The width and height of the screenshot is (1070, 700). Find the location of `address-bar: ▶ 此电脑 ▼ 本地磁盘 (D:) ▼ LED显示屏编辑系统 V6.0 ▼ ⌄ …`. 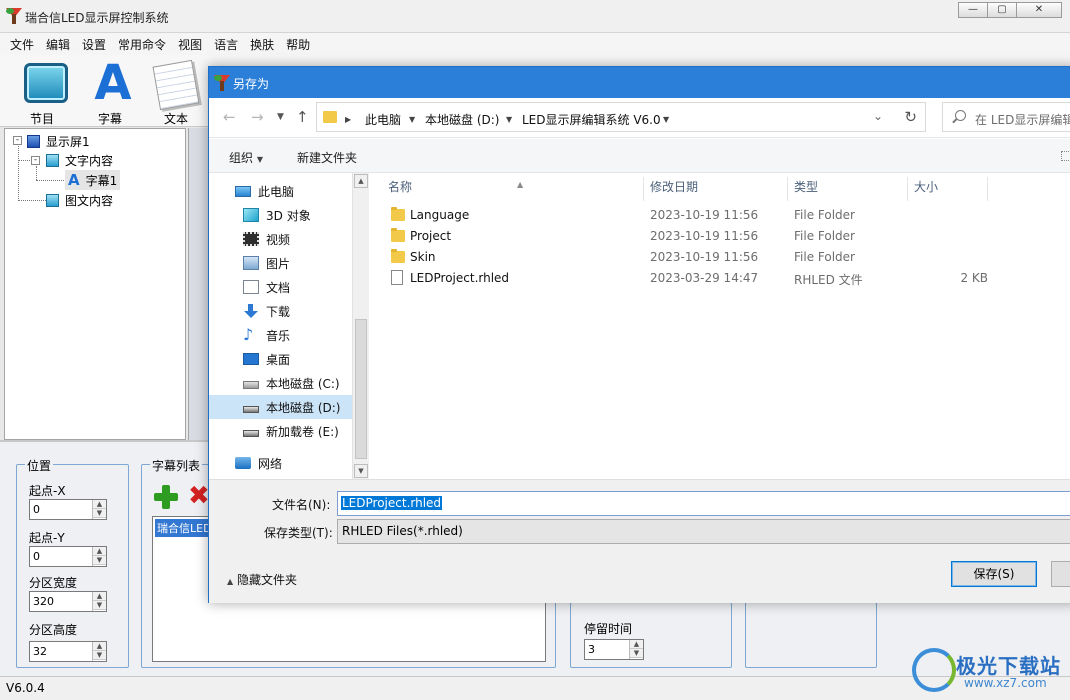

address-bar: ▶ 此电脑 ▼ 本地磁盘 (D:) ▼ LED显示屏编辑系统 V6.0 ▼ ⌄ … is located at coordinates (621, 117).